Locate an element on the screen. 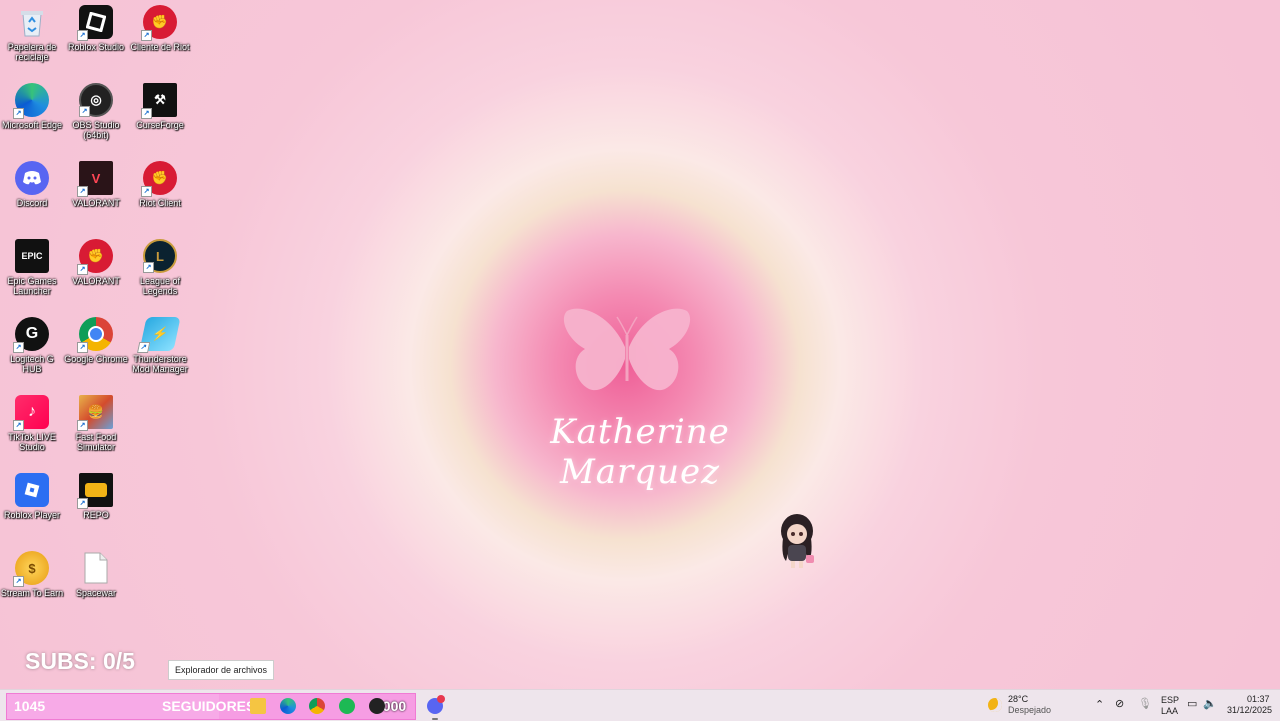  desktop-icon-valorant: V ↗ VALORANT is located at coordinates (96, 184).